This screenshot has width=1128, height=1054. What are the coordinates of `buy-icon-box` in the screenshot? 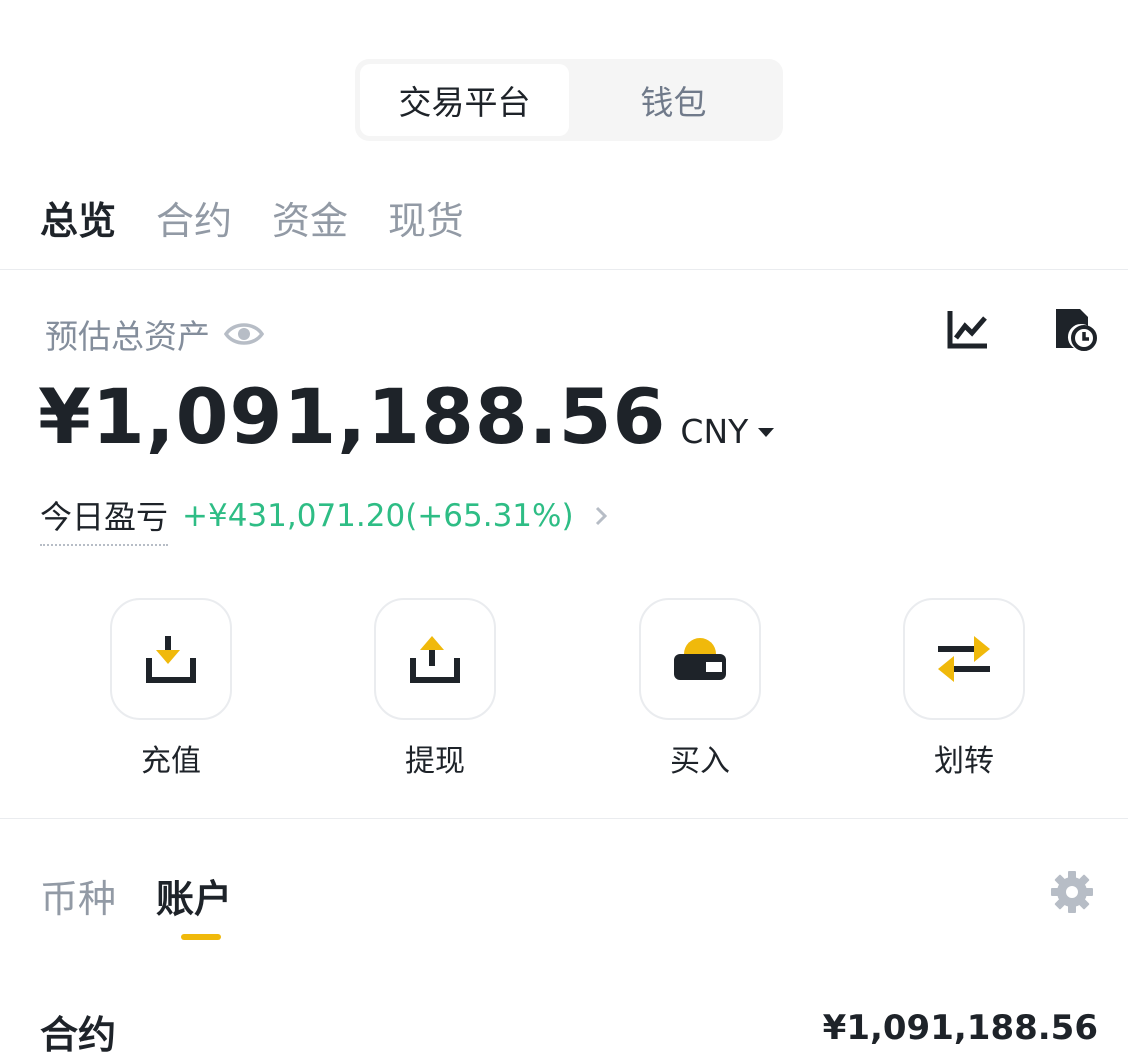 It's located at (700, 659).